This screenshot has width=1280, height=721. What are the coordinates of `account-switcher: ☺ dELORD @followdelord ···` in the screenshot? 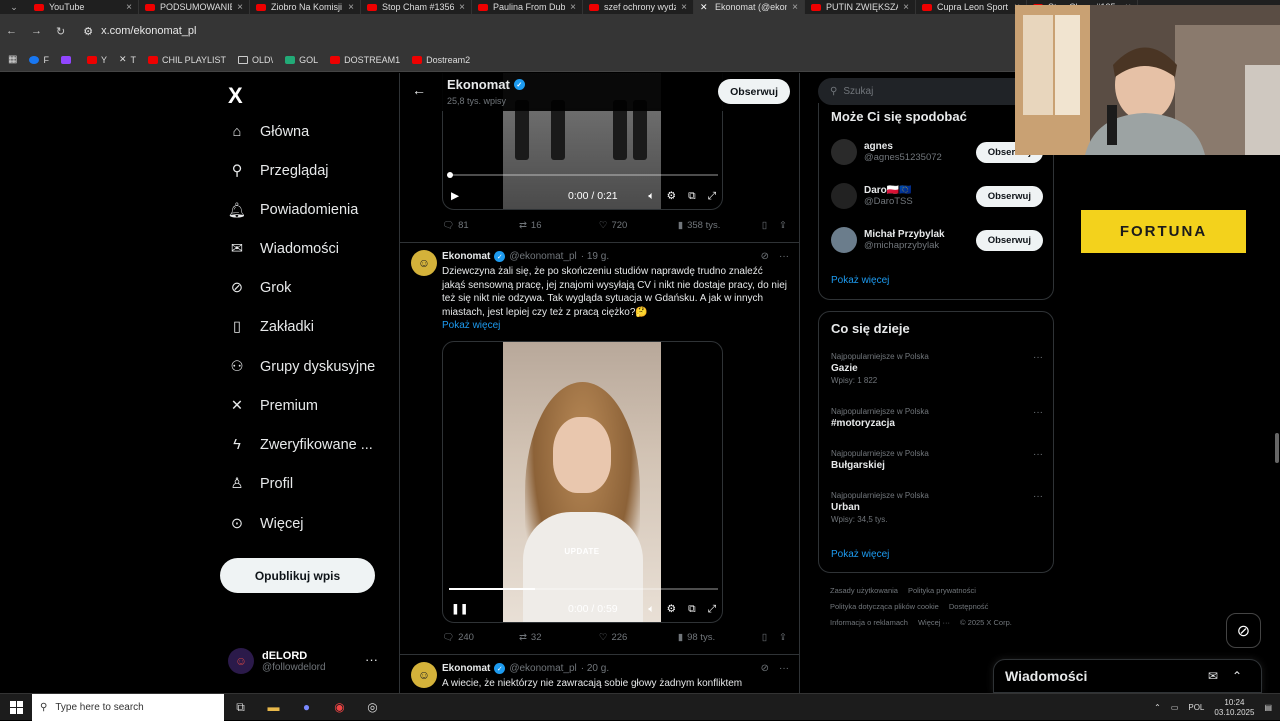 It's located at (308, 661).